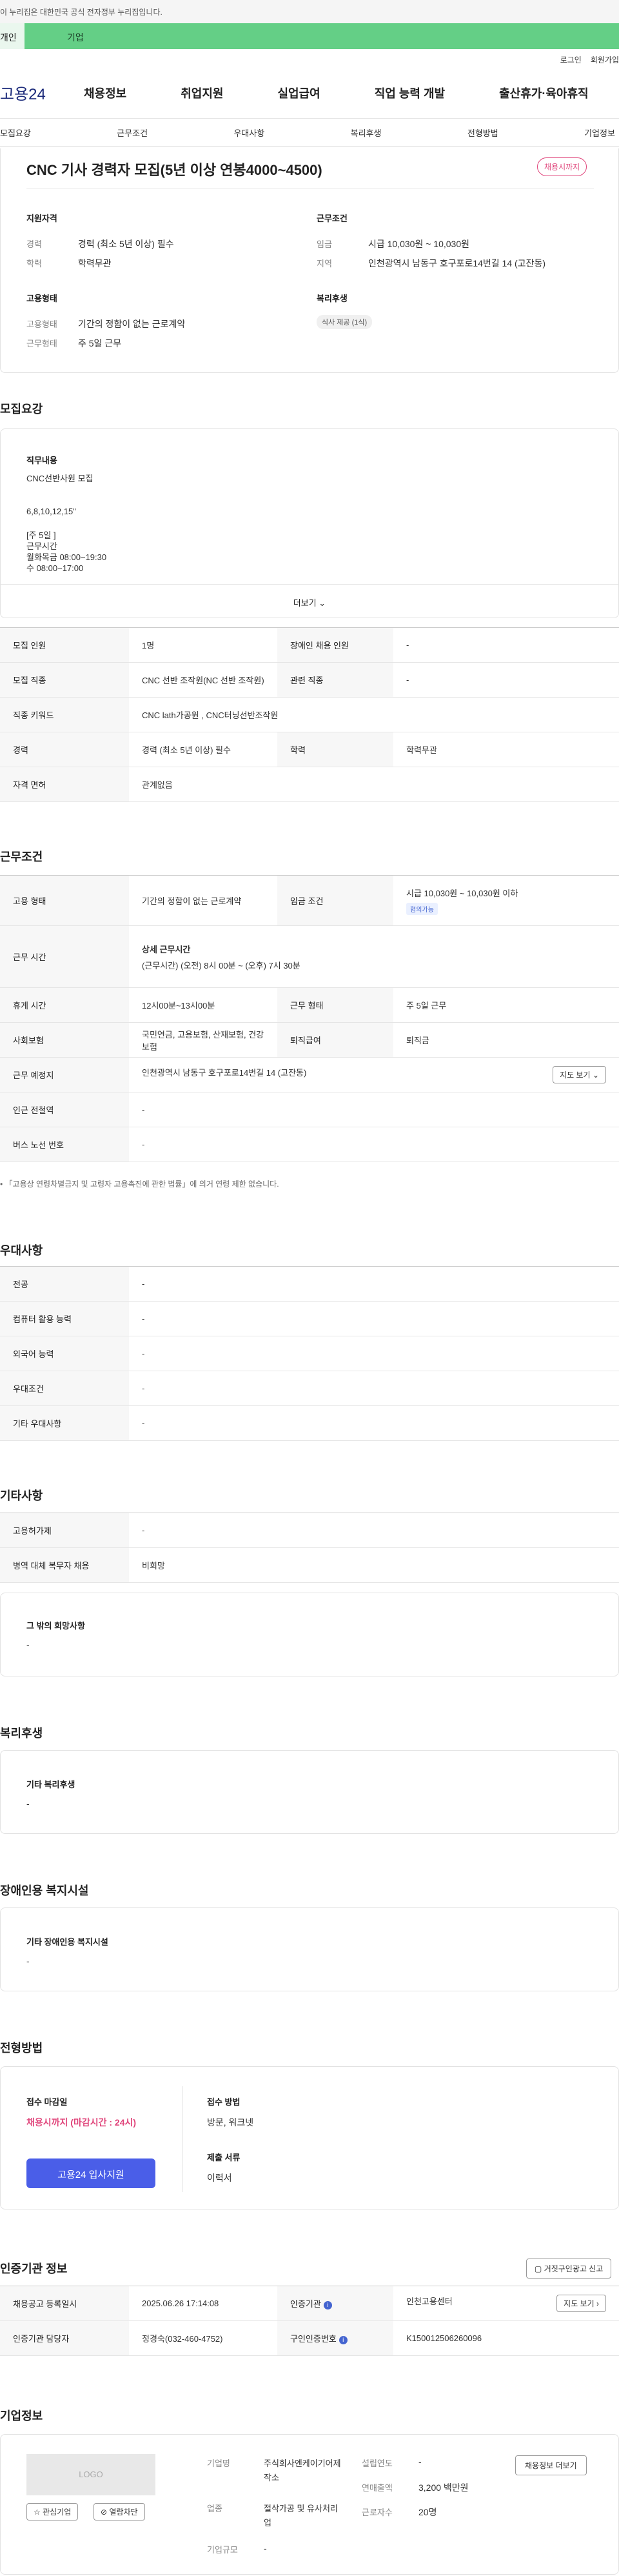  I want to click on user-tabs: 개인 기업, so click(309, 36).